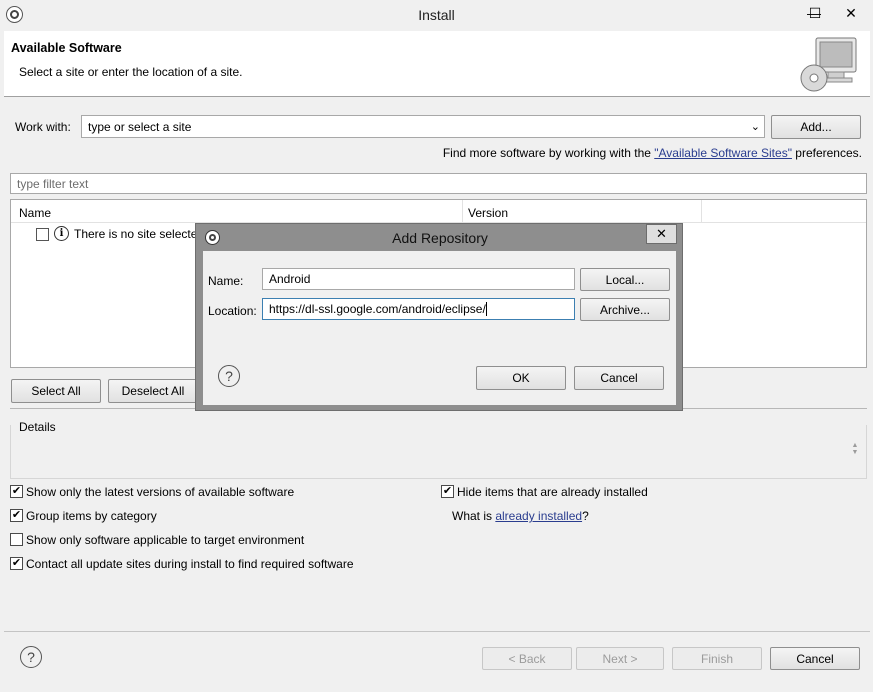  Describe the element at coordinates (723, 153) in the screenshot. I see `available-software-sites-link: "Available Software Sites"` at that location.